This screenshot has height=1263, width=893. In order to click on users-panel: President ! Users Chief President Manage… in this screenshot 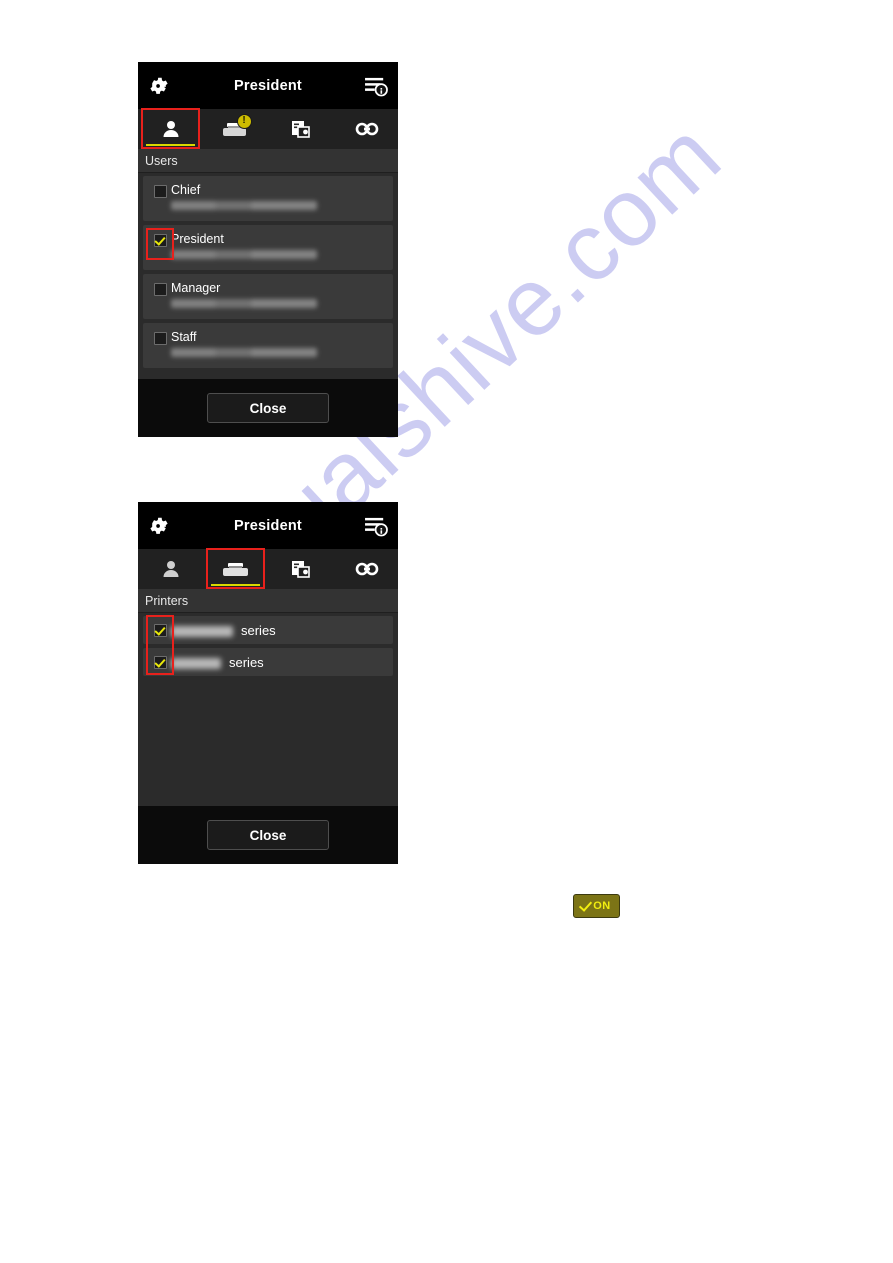, I will do `click(268, 249)`.